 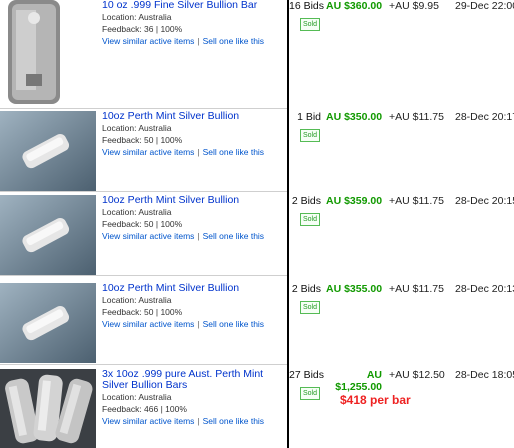 I want to click on feedback-text: Feedback: 36 | 100%, so click(x=142, y=29).